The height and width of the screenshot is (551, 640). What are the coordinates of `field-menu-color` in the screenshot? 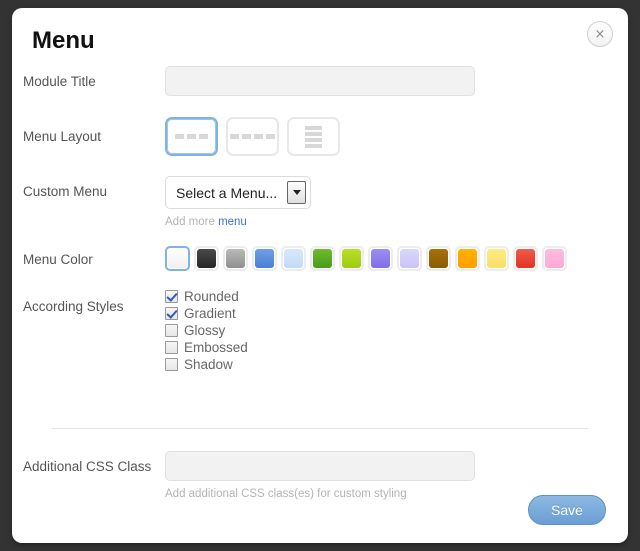 It's located at (396, 258).